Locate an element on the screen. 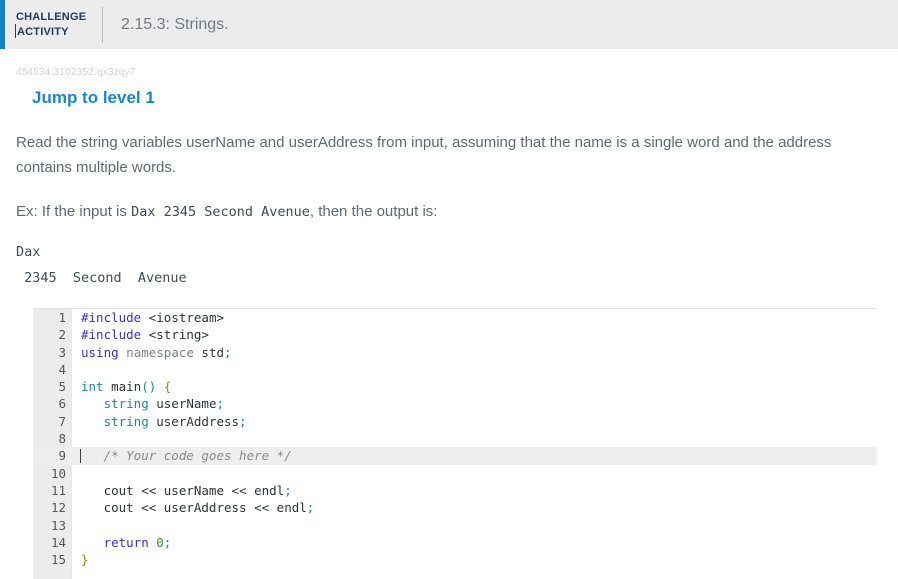 The width and height of the screenshot is (898, 579). line-number: 10 is located at coordinates (58, 473).